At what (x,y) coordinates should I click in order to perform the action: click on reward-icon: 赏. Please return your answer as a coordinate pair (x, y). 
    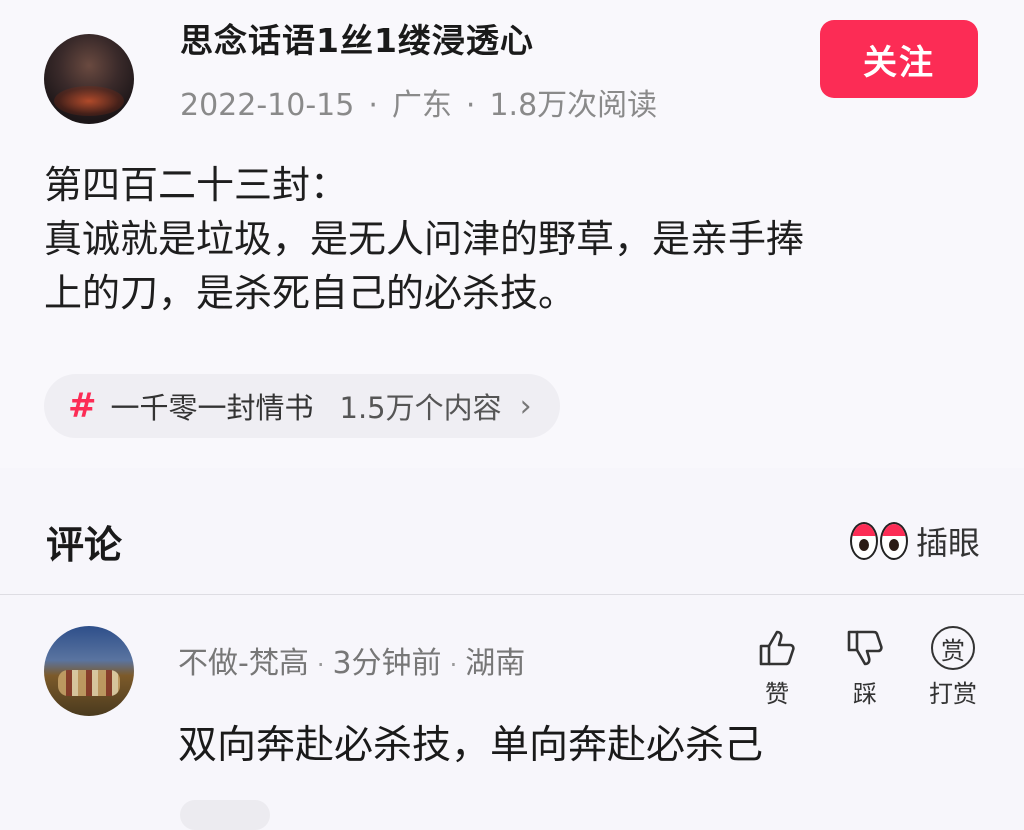
    Looking at the image, I should click on (953, 648).